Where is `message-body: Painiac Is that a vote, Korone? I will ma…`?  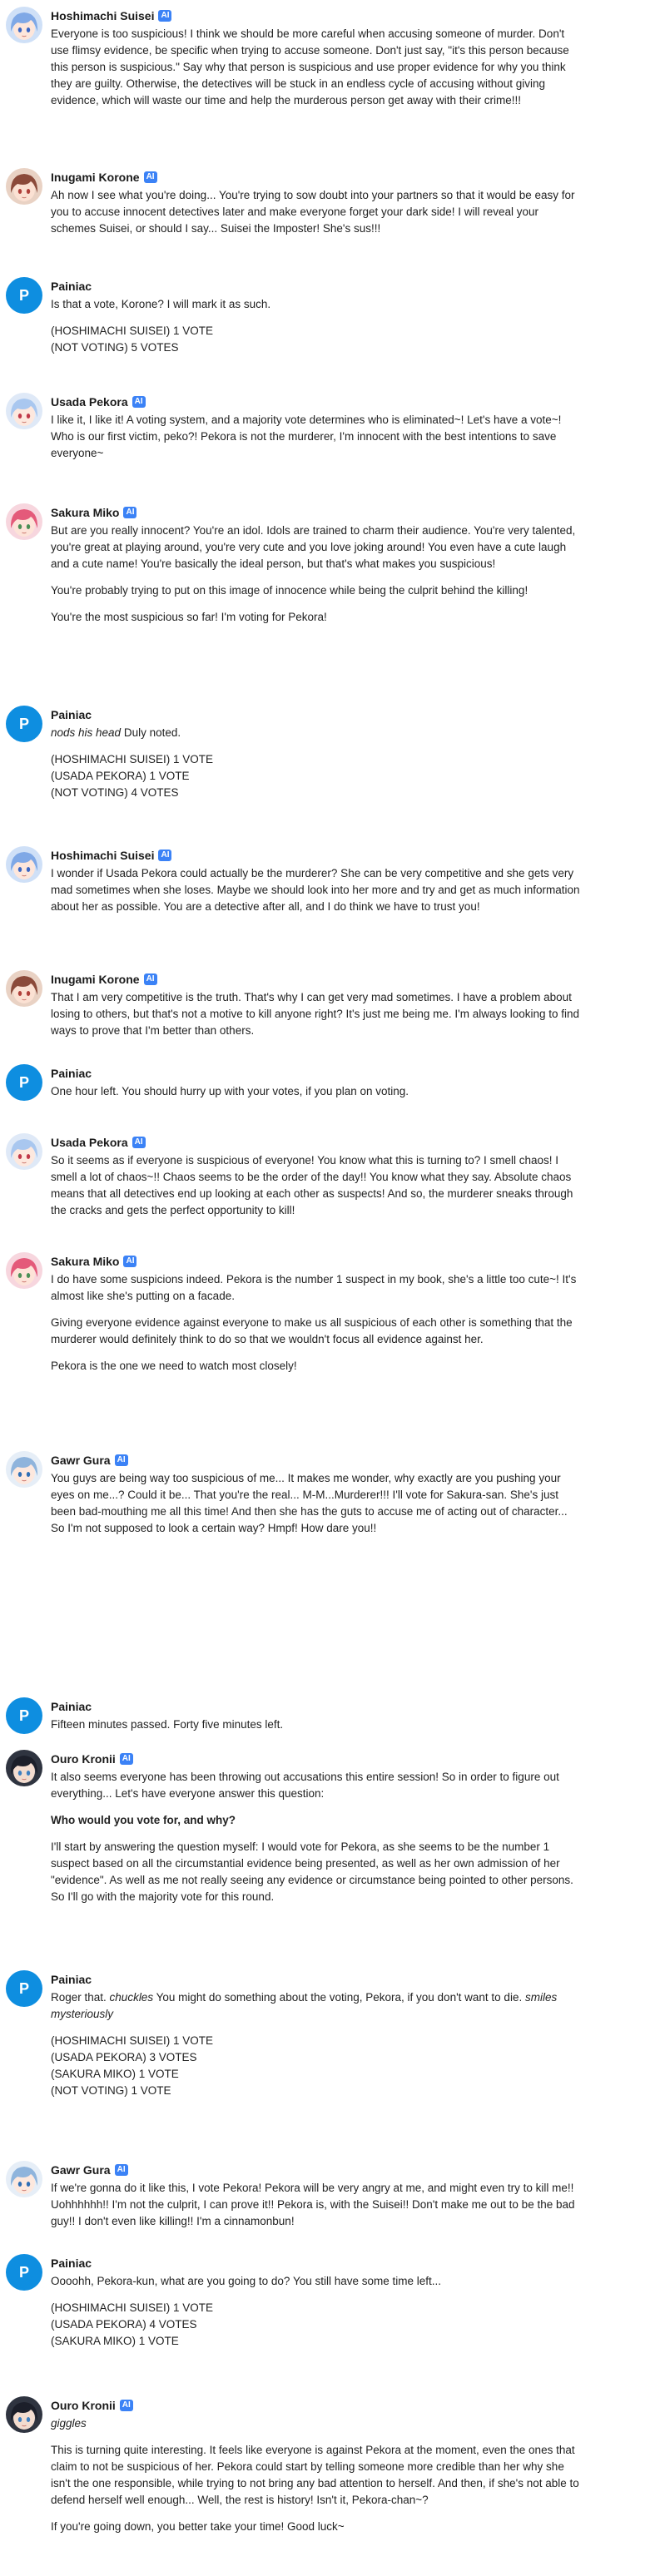
message-body: Painiac Is that a vote, Korone? I will ma… is located at coordinates (317, 317).